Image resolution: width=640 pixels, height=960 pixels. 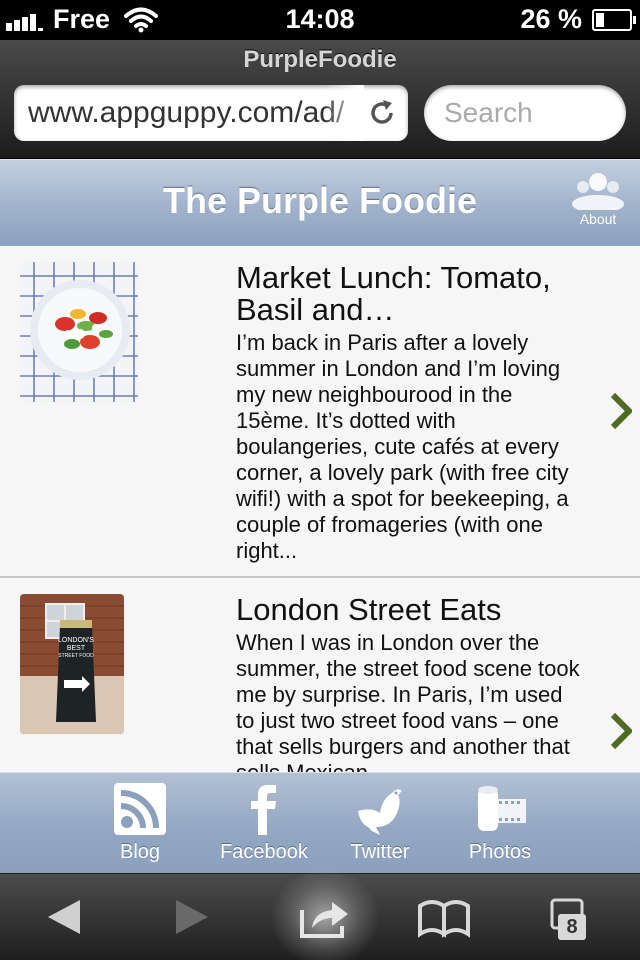 What do you see at coordinates (600, 19) in the screenshot?
I see `battery-fill` at bounding box center [600, 19].